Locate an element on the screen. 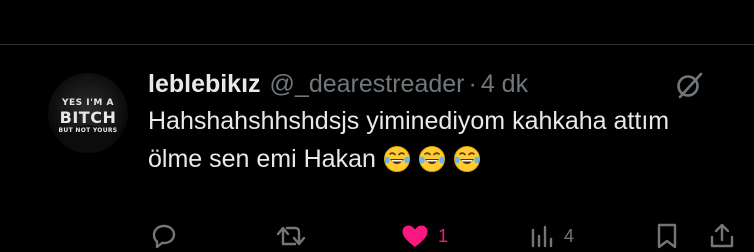  reply-icon is located at coordinates (164, 236).